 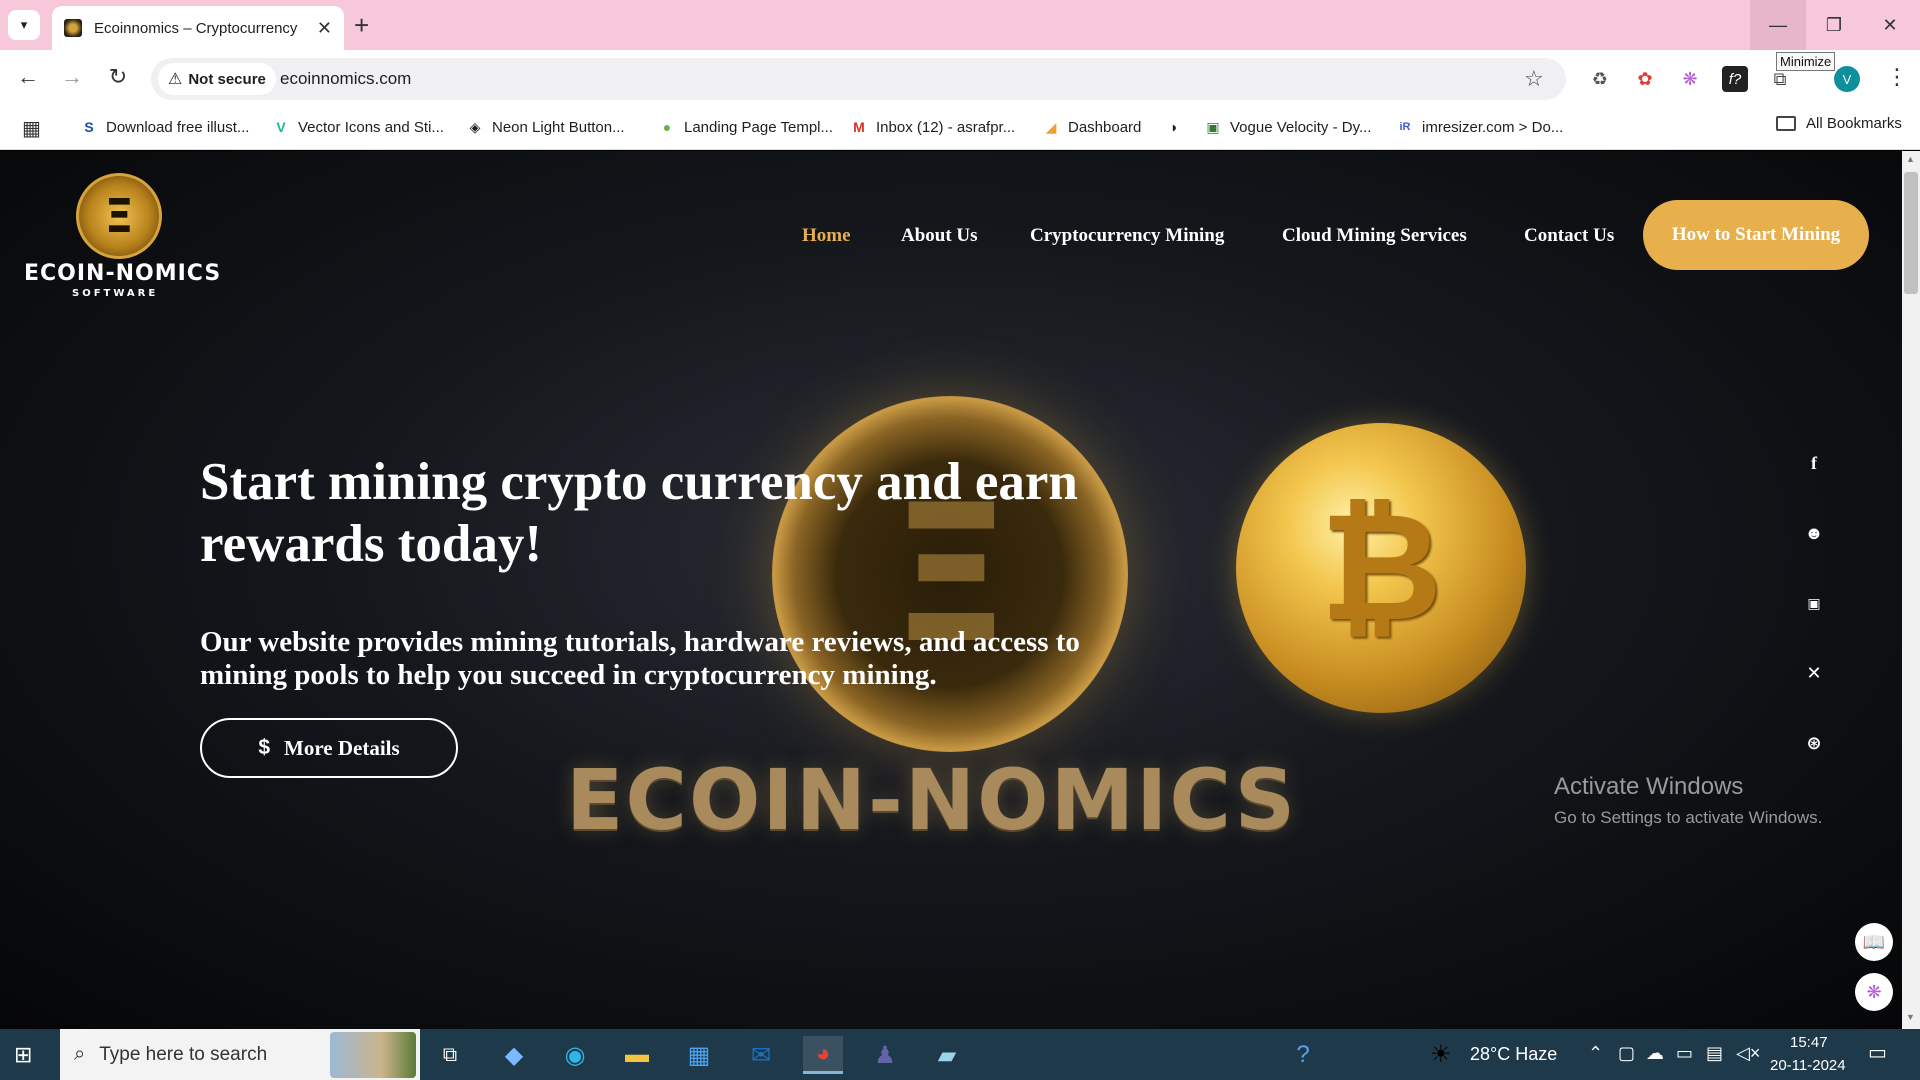 What do you see at coordinates (1534, 79) in the screenshot?
I see `bookmark-star-icon: ☆` at bounding box center [1534, 79].